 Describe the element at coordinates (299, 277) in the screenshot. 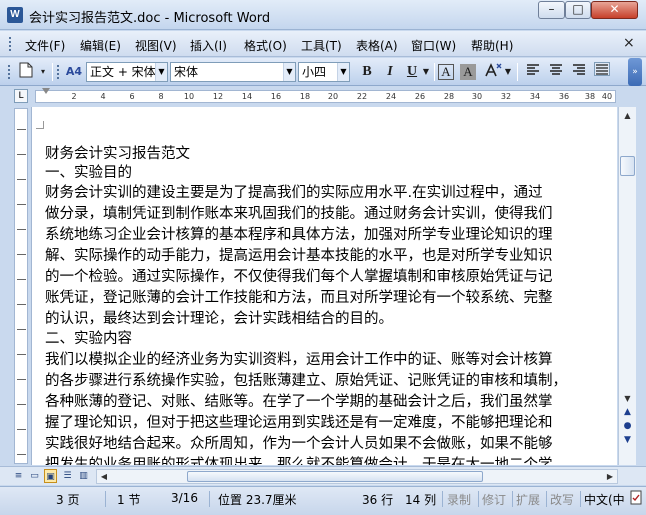

I see `doc-line: 的一个检验。通过实际操作，不仅使得我们每个人掌握填制和审核原始凭证与记` at that location.